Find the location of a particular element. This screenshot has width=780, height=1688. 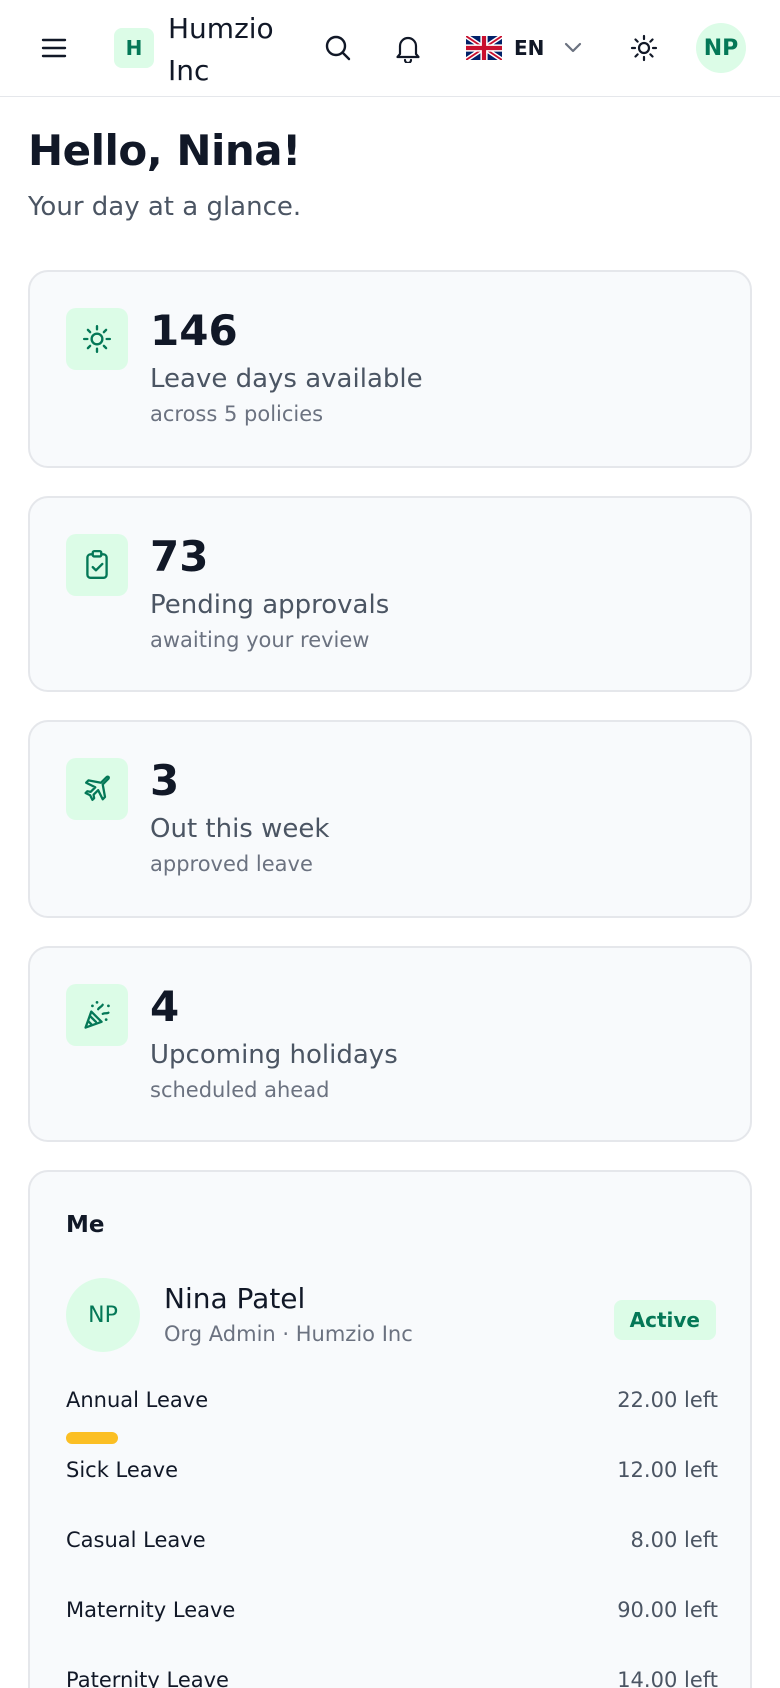

search-button is located at coordinates (338, 48).